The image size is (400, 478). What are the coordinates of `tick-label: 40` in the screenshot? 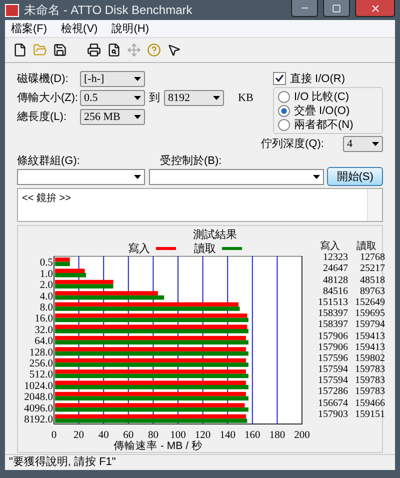 It's located at (103, 435).